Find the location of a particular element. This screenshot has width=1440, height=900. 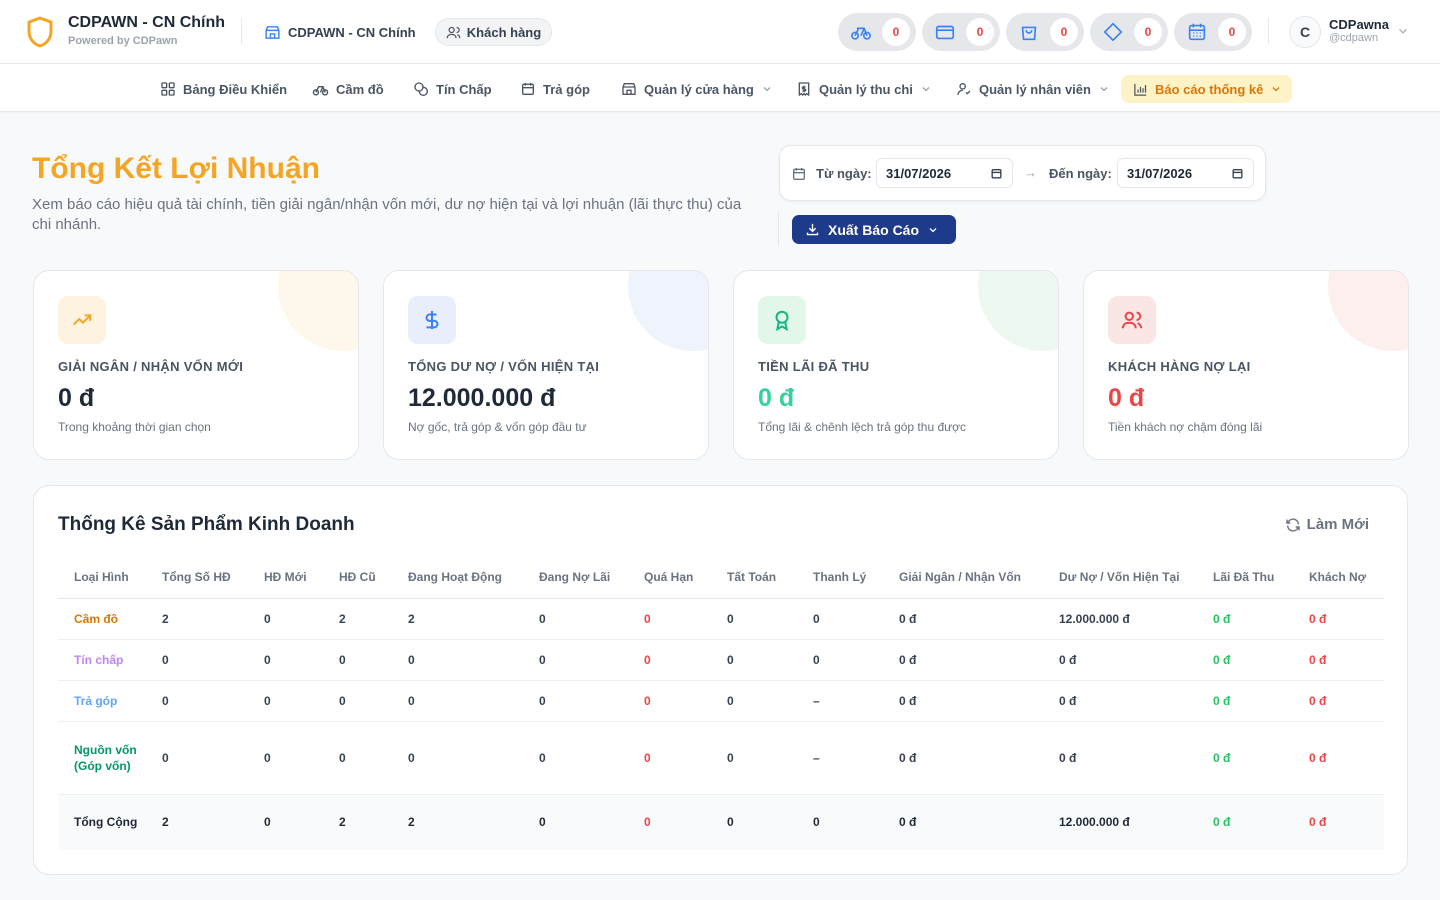

nav-item-pawn: Cầm đồ is located at coordinates (348, 89).